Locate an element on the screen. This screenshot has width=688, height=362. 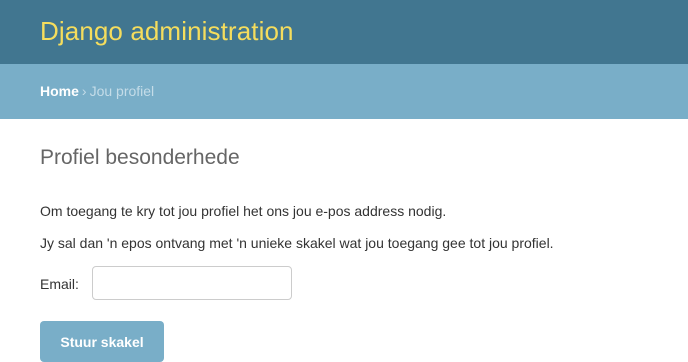
page-title: Profiel besonderhede is located at coordinates (140, 157).